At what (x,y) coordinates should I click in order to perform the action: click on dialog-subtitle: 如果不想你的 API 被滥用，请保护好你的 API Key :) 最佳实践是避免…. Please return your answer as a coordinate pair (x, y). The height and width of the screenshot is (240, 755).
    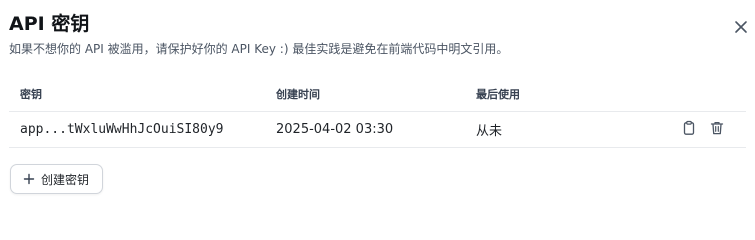
    Looking at the image, I should click on (259, 49).